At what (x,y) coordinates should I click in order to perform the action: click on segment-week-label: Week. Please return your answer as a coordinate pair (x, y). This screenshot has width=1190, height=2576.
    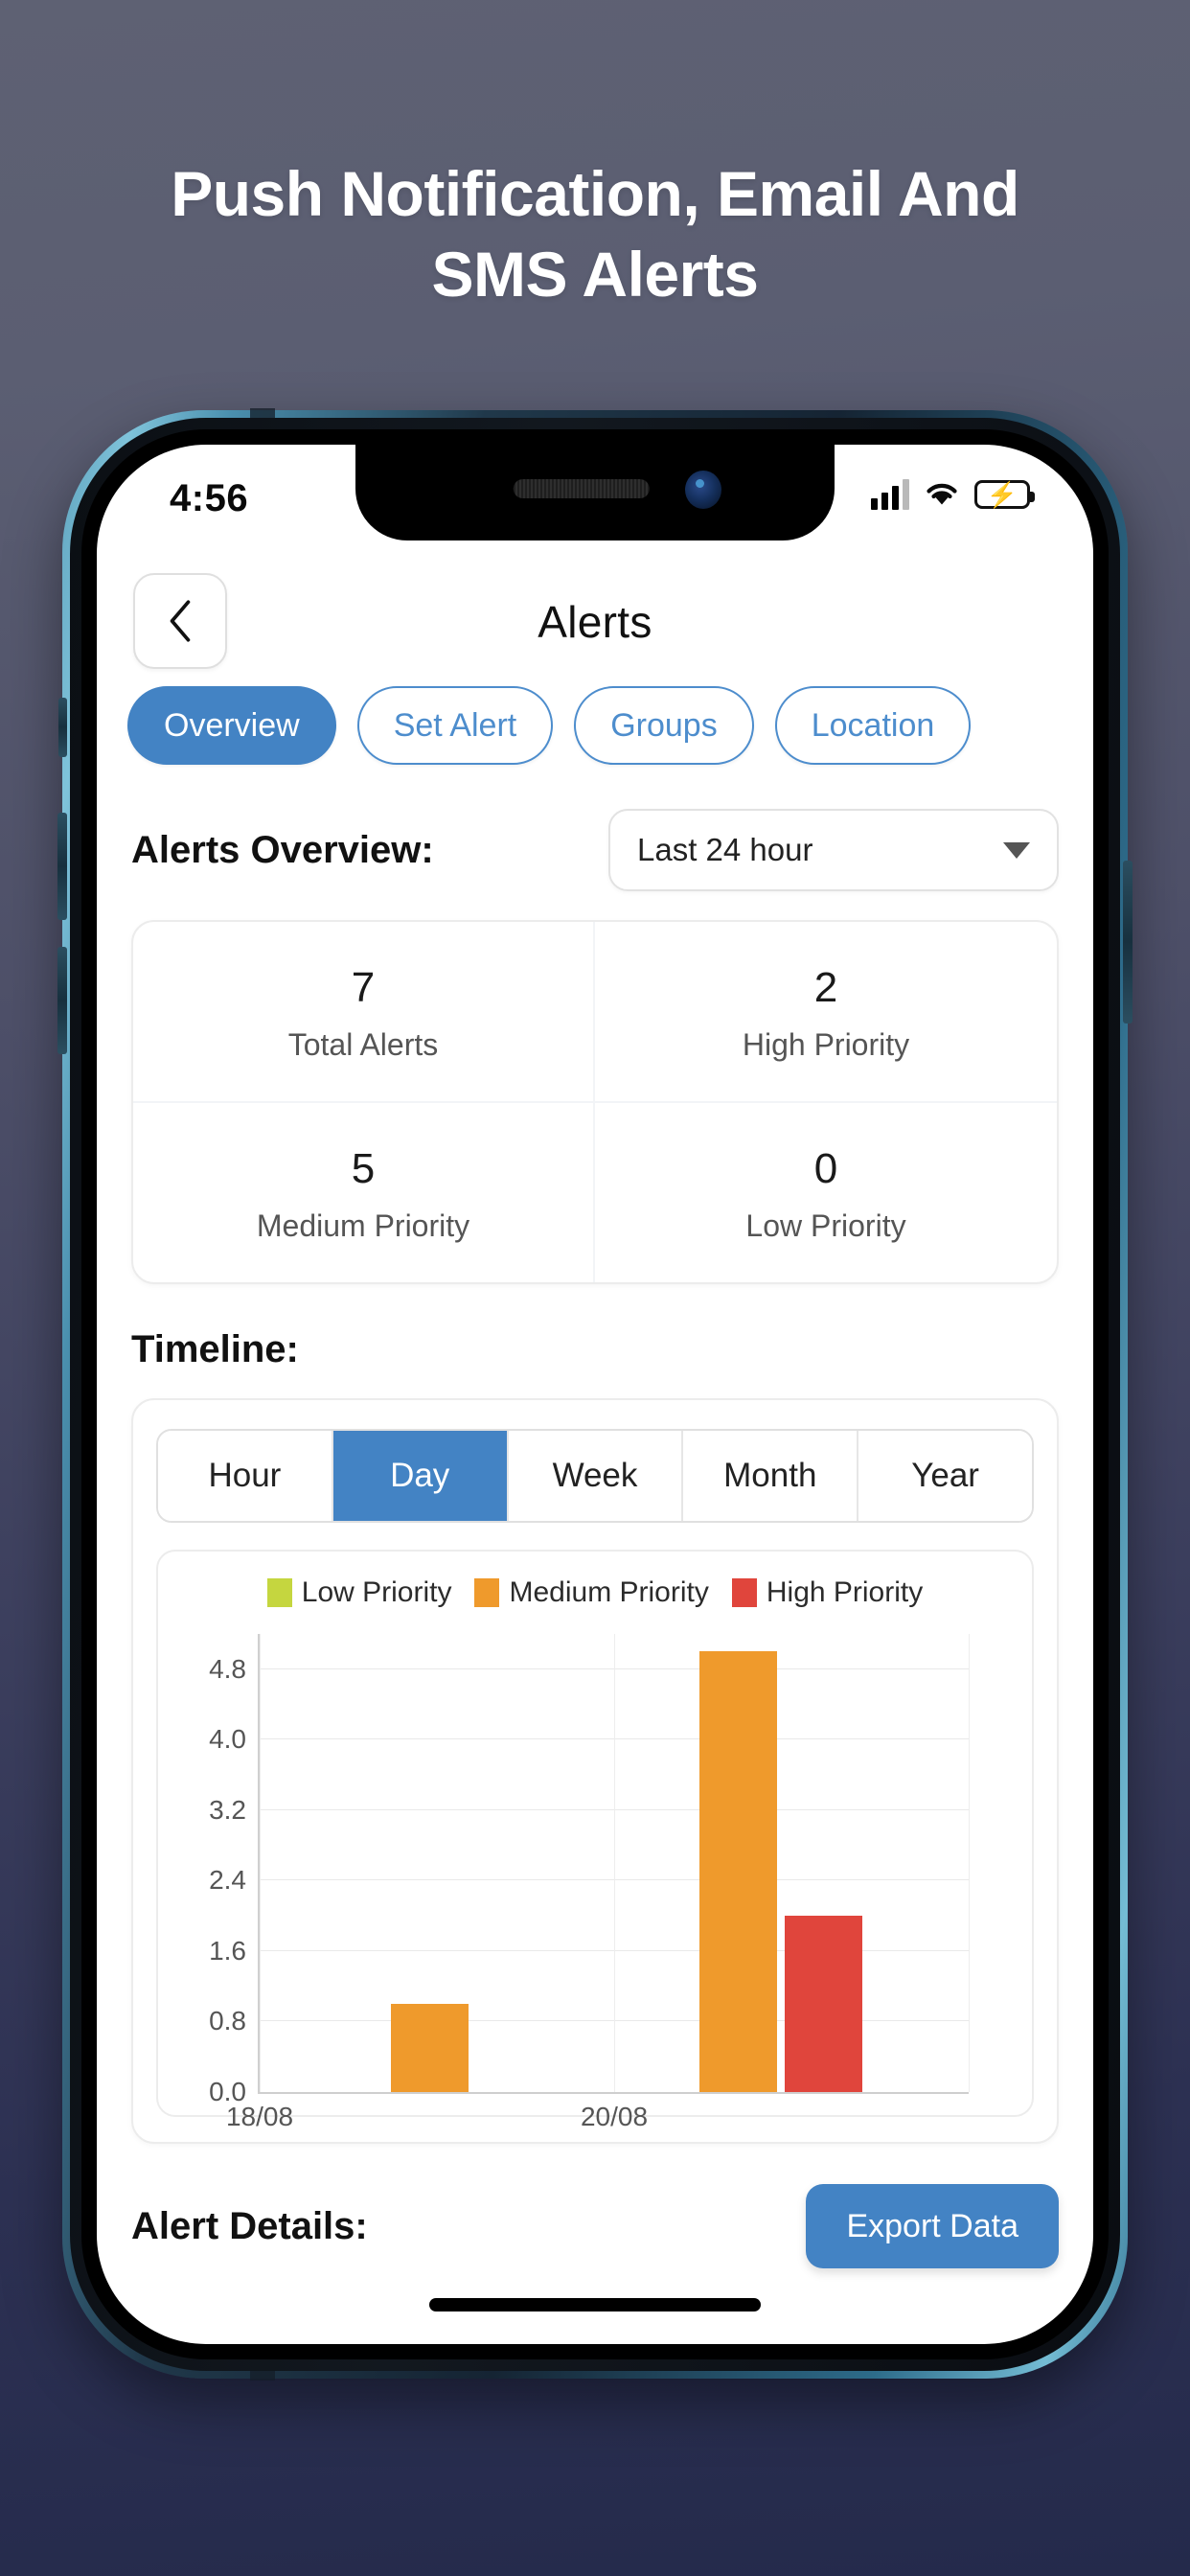
    Looking at the image, I should click on (595, 1475).